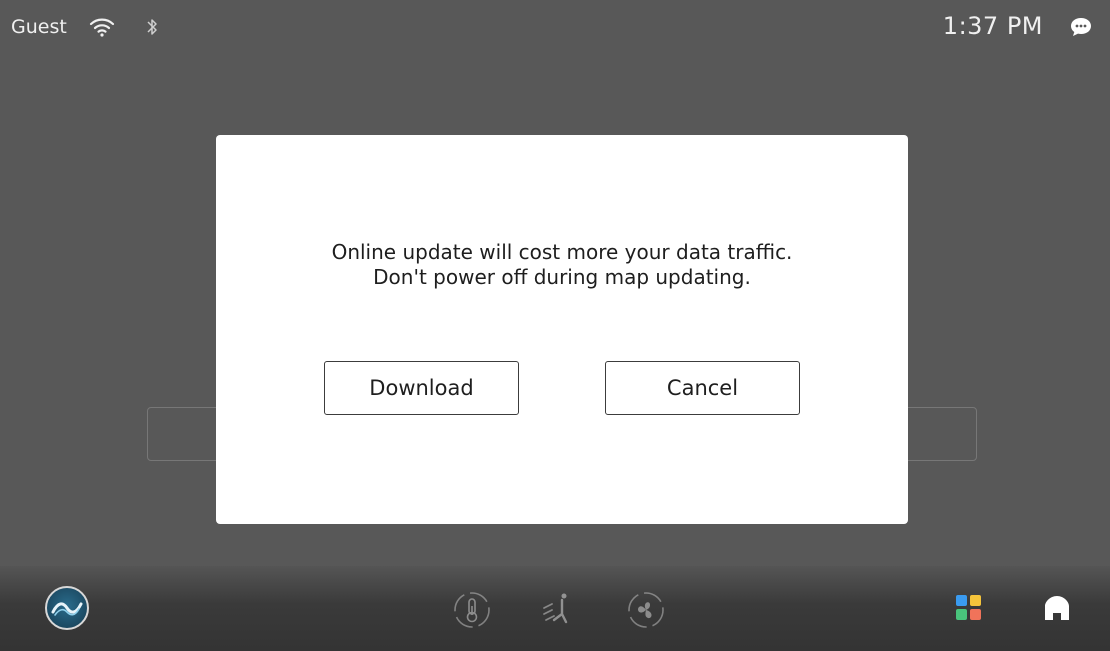 The width and height of the screenshot is (1110, 651). Describe the element at coordinates (702, 388) in the screenshot. I see `cancel-button: Cancel` at that location.